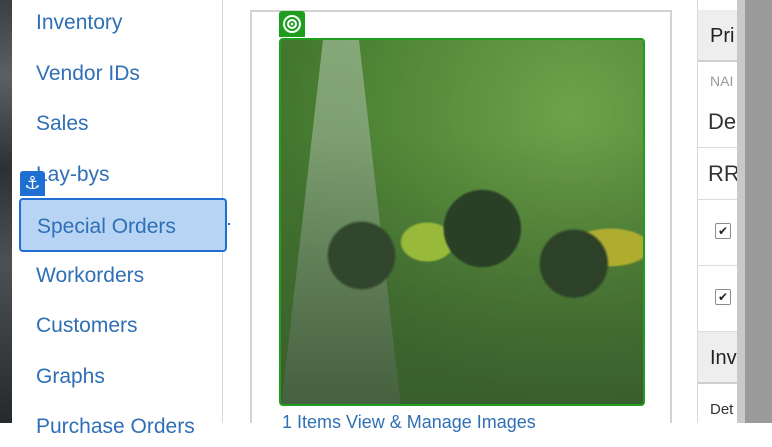 This screenshot has height=447, width=772. What do you see at coordinates (70, 377) in the screenshot?
I see `sidebar-item-graphs: Graphs` at bounding box center [70, 377].